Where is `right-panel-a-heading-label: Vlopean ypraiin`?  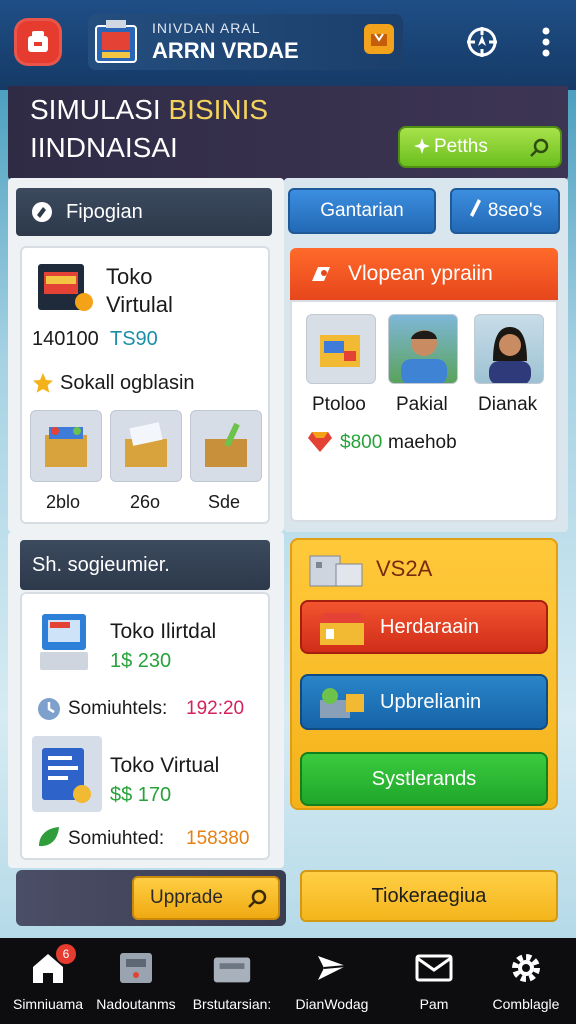
right-panel-a-heading-label: Vlopean ypraiin is located at coordinates (420, 273).